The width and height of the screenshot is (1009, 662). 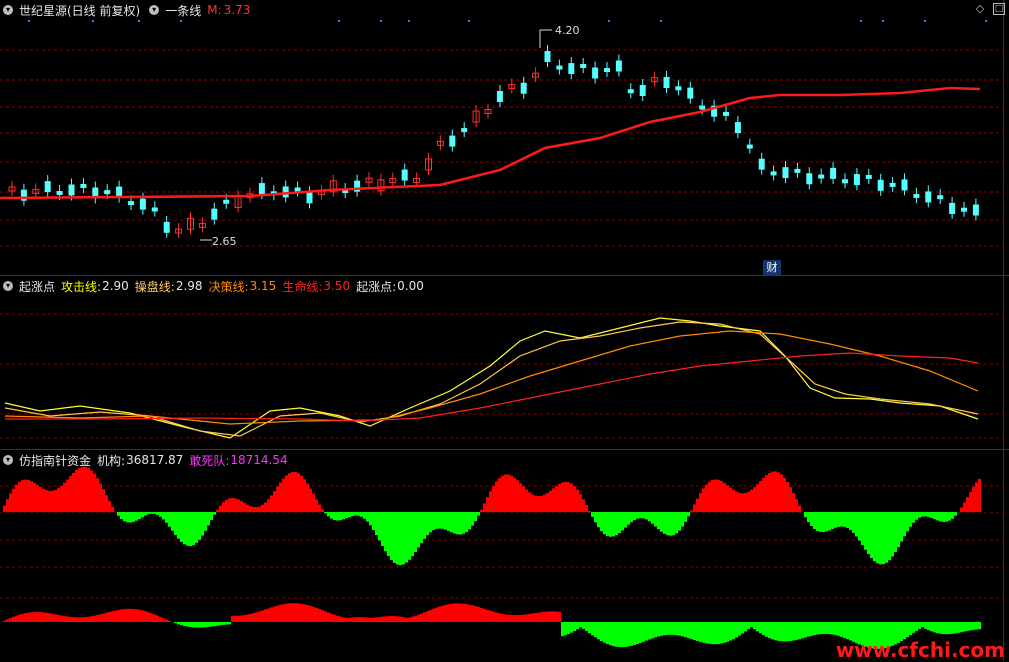 I want to click on diamond-icon: ◇, so click(x=980, y=9).